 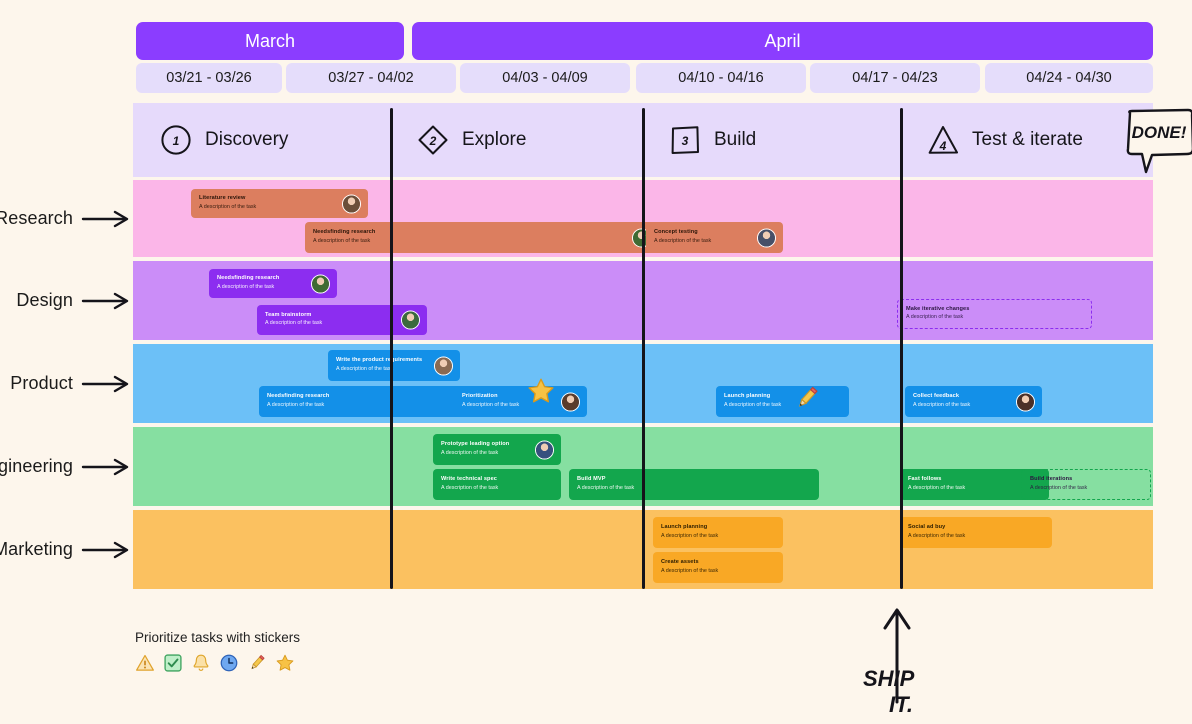 I want to click on task-card: Prioritization A description of the task, so click(x=520, y=401).